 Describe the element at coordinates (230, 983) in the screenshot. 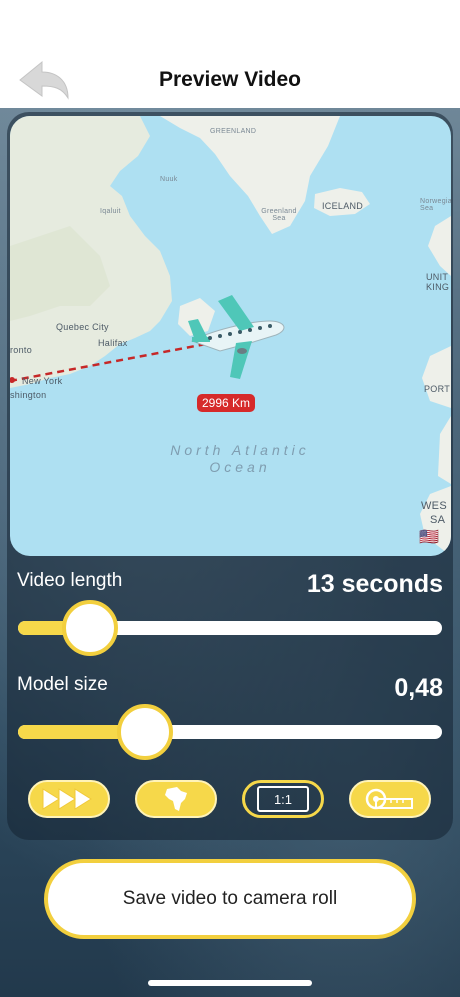

I see `home-indicator` at that location.